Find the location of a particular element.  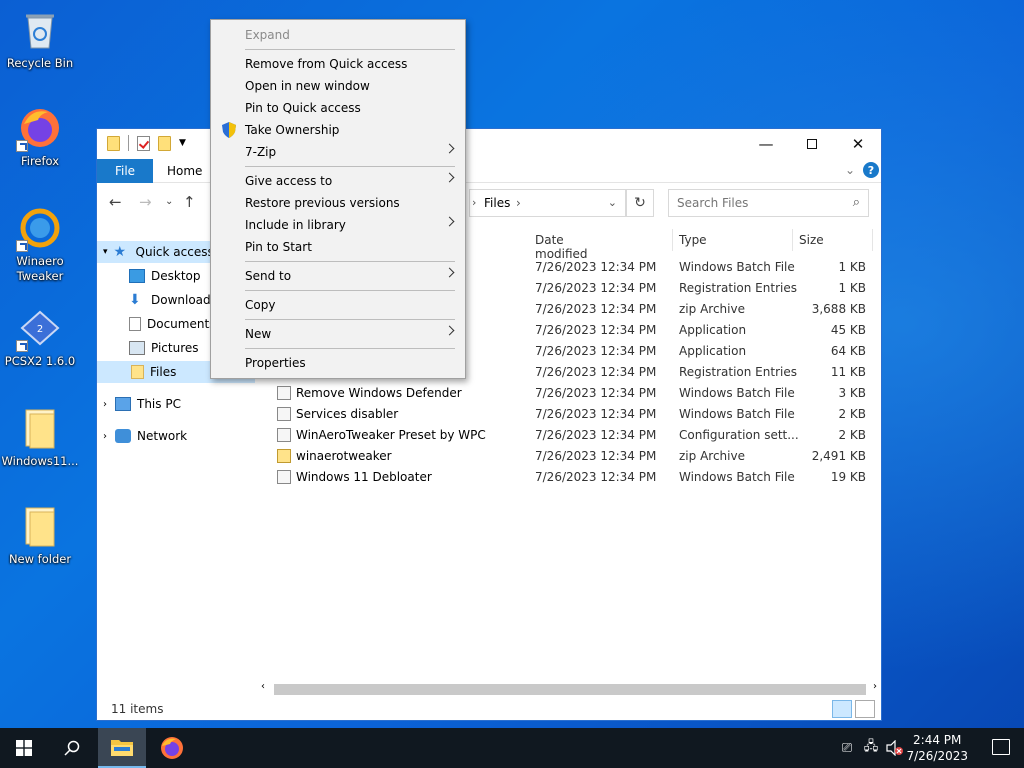

horizontal-scrollbar: ‹ › is located at coordinates (569, 689).